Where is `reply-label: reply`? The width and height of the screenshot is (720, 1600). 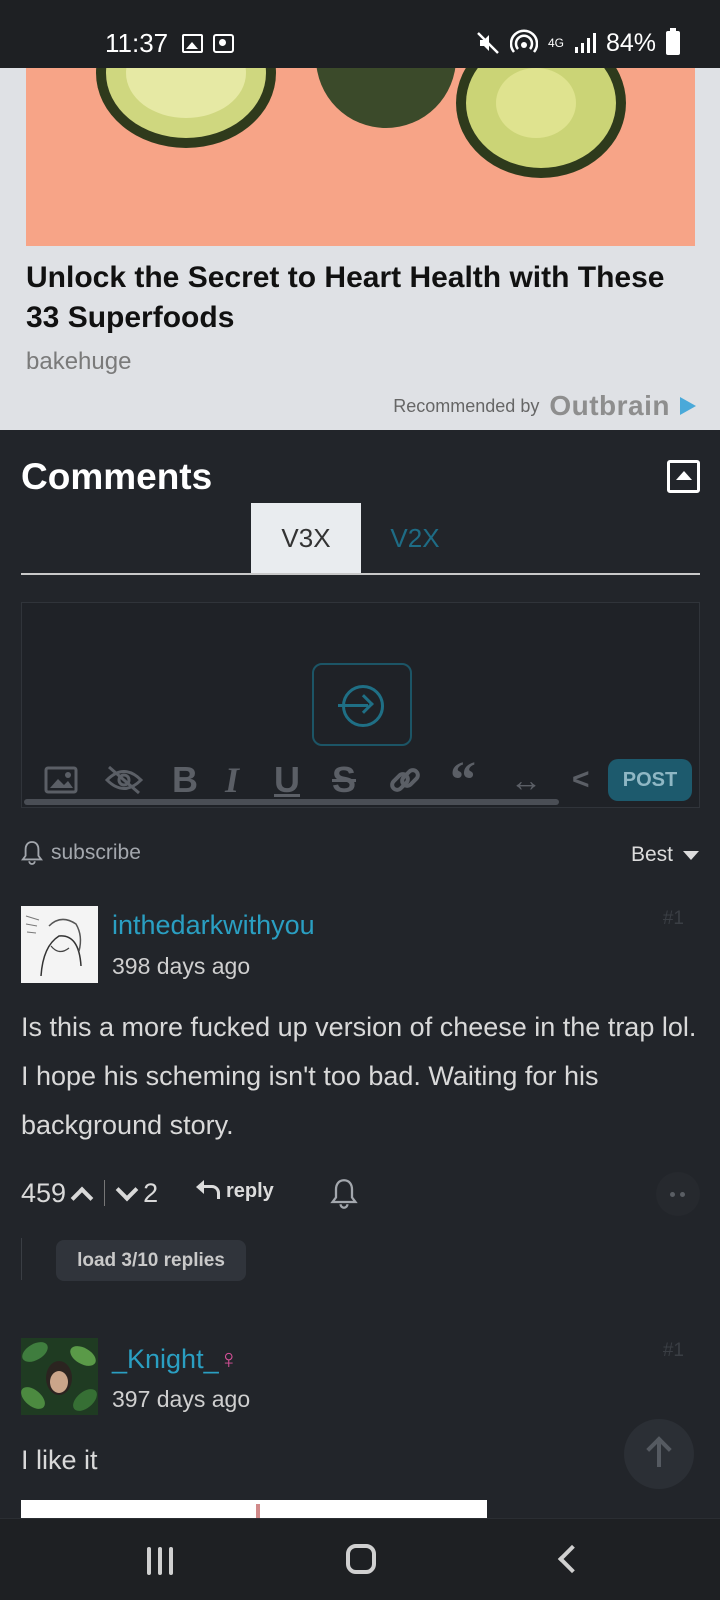 reply-label: reply is located at coordinates (250, 1191).